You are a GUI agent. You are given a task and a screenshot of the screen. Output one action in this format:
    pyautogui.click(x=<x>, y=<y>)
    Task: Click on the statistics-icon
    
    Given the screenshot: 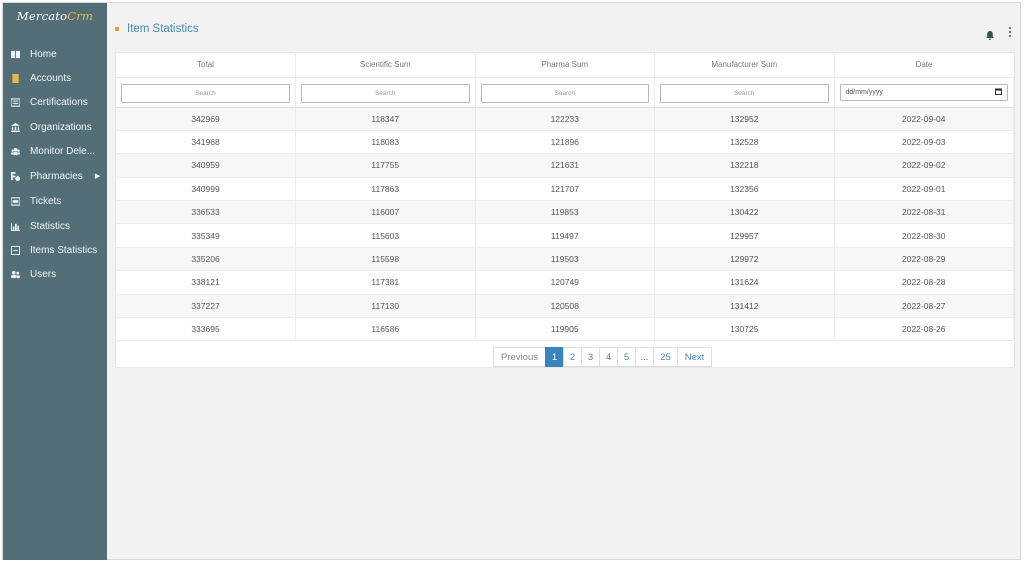 What is the action you would take?
    pyautogui.click(x=15, y=226)
    